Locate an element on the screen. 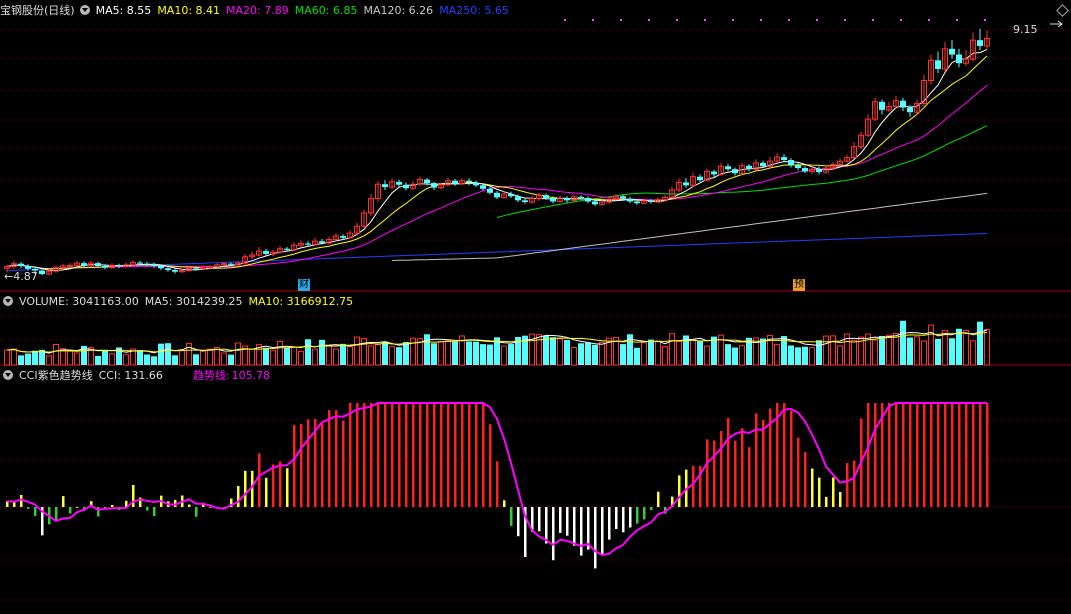  stock-title: 宝钢股份(日线) is located at coordinates (37, 10).